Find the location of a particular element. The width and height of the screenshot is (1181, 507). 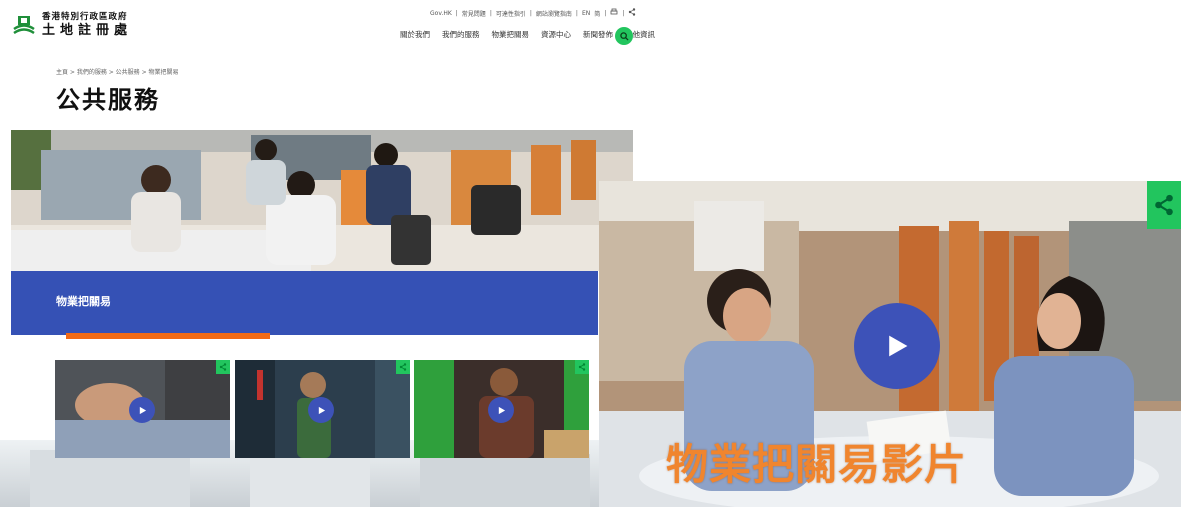

logo-government-name: 香港特別行政區政府 is located at coordinates (85, 17).